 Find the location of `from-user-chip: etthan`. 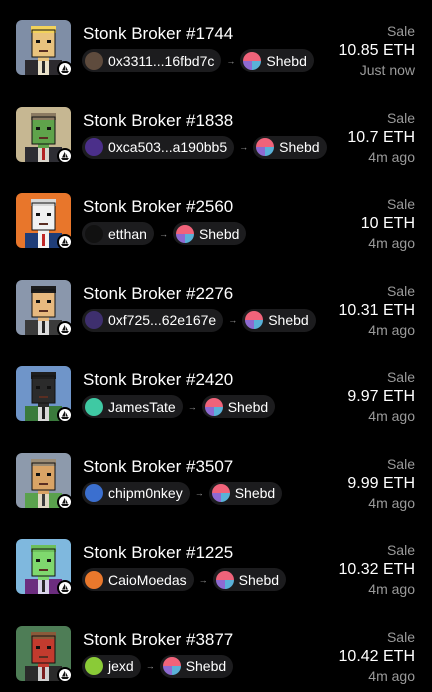

from-user-chip: etthan is located at coordinates (118, 233).